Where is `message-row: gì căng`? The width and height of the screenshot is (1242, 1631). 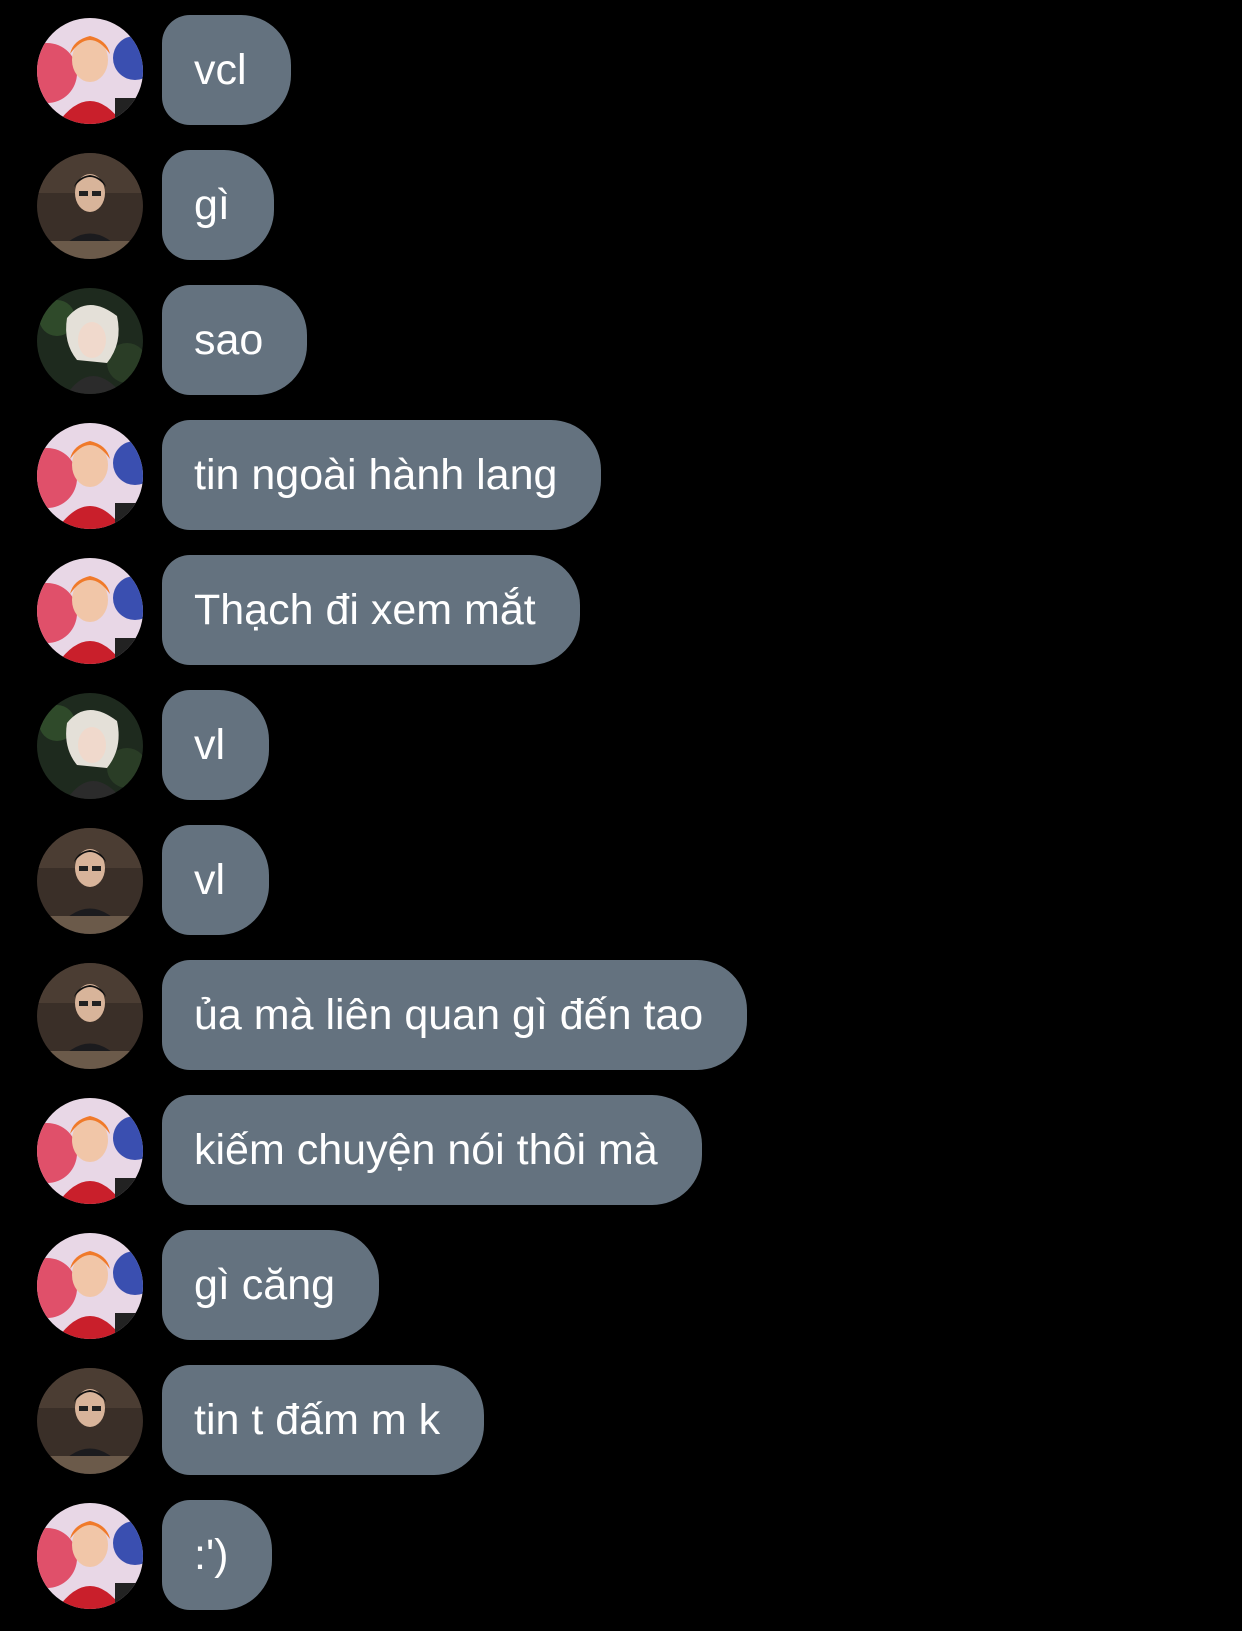 message-row: gì căng is located at coordinates (621, 1285).